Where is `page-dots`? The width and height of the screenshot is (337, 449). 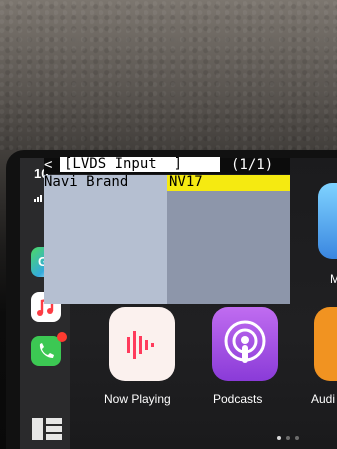 page-dots is located at coordinates (290, 434).